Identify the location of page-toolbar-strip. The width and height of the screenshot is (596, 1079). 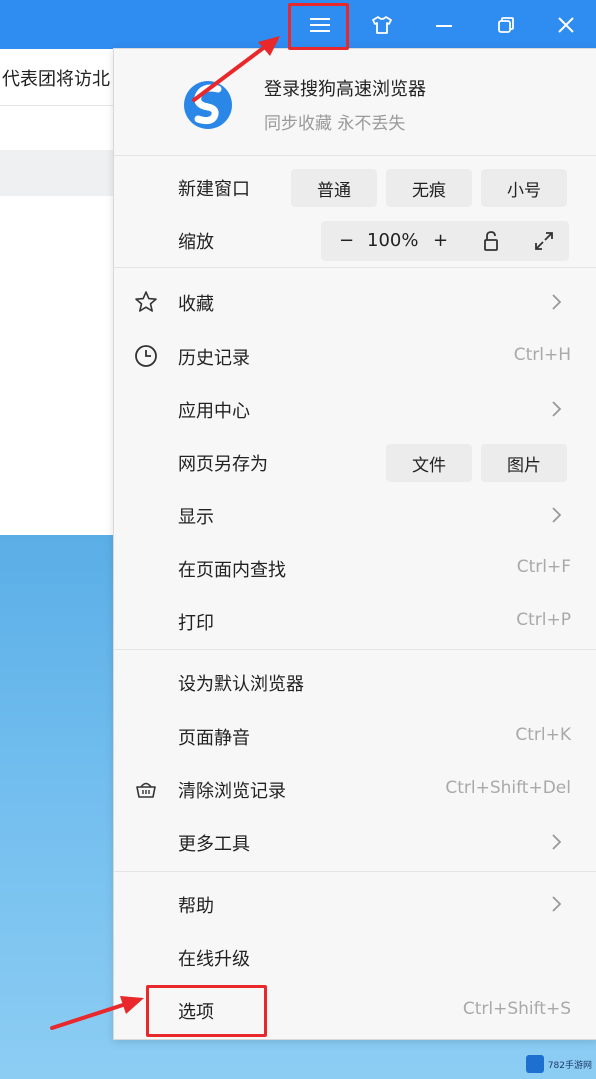
(57, 173).